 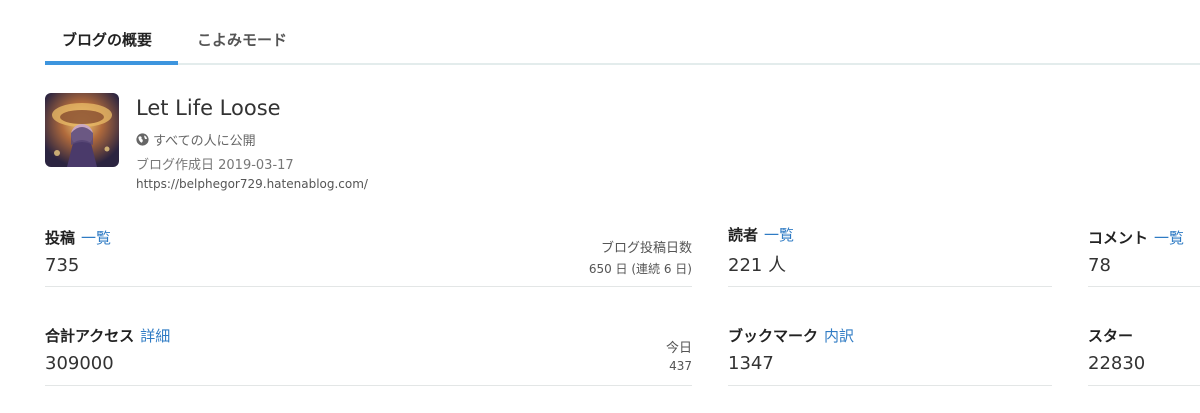 What do you see at coordinates (757, 265) in the screenshot?
I see `stat-readers-value: 221 人` at bounding box center [757, 265].